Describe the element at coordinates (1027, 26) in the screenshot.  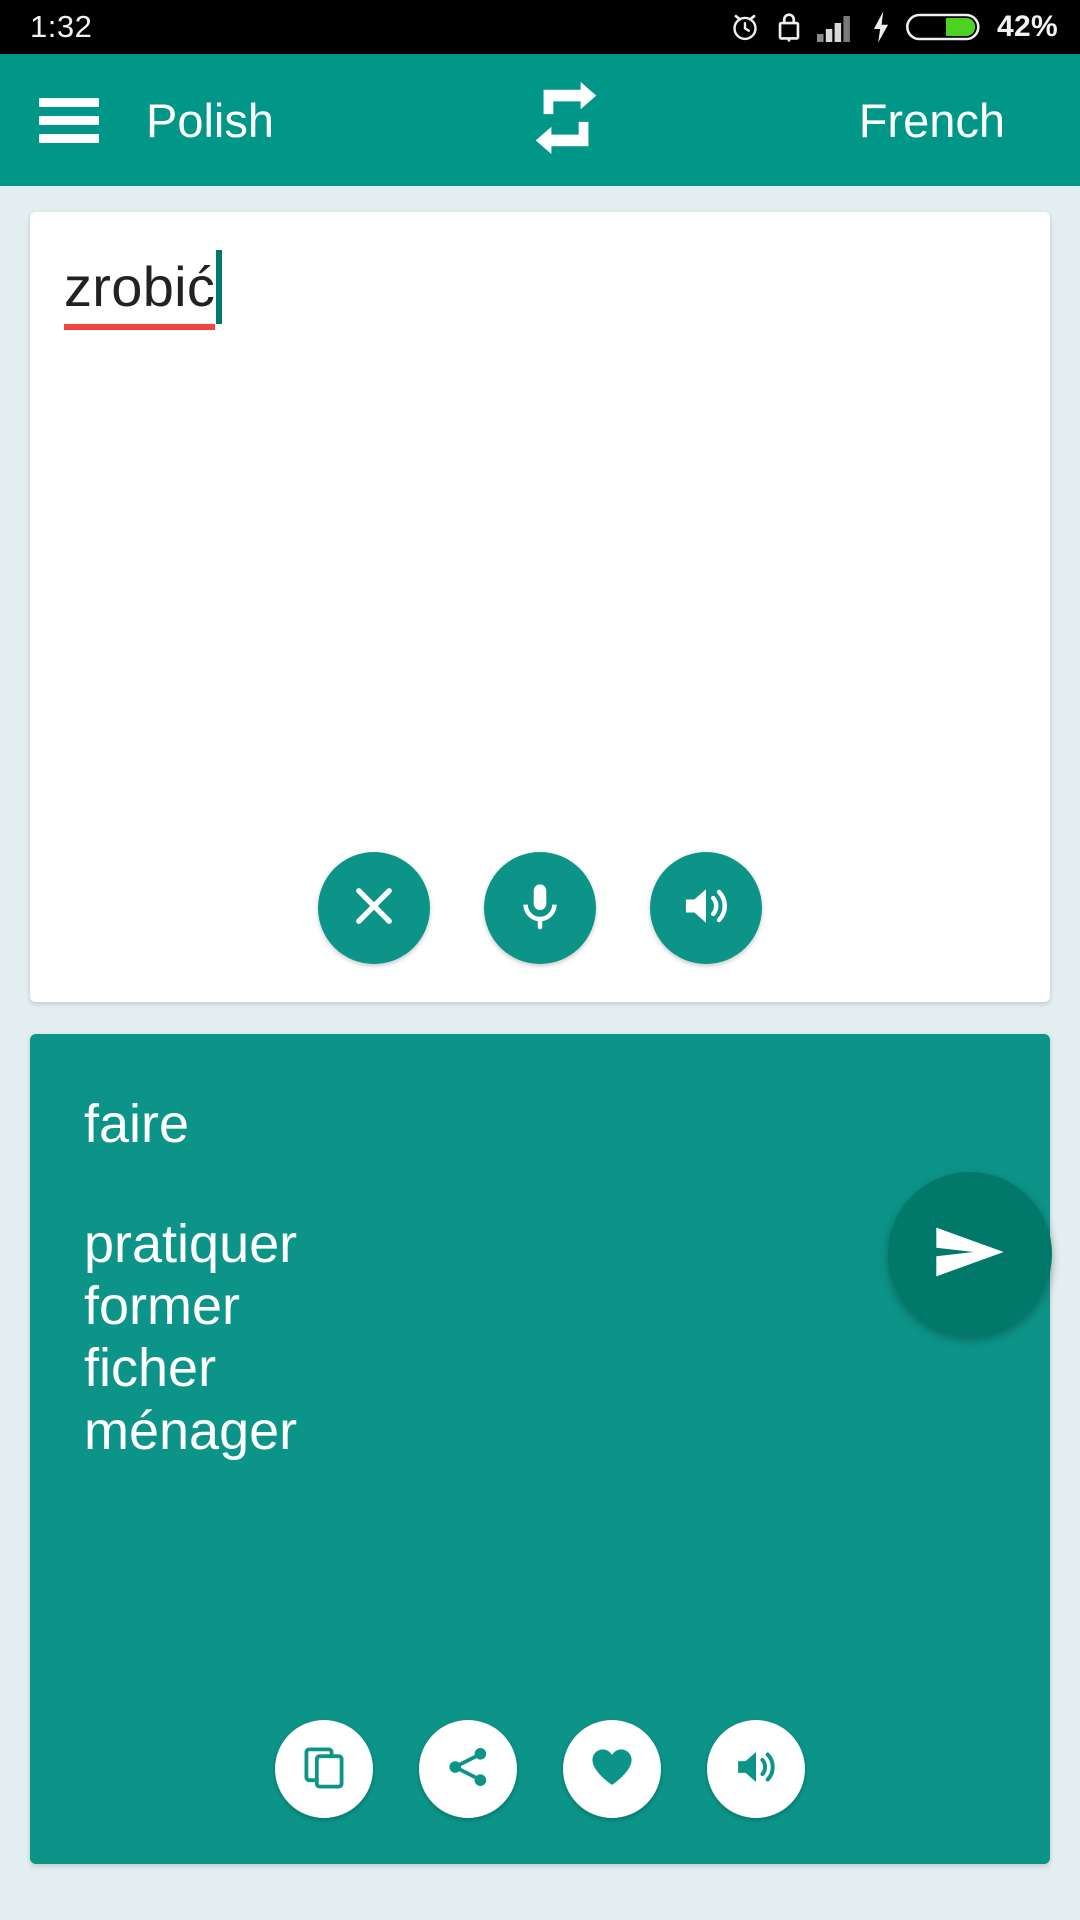
I see `battery-percent-label: 42%` at that location.